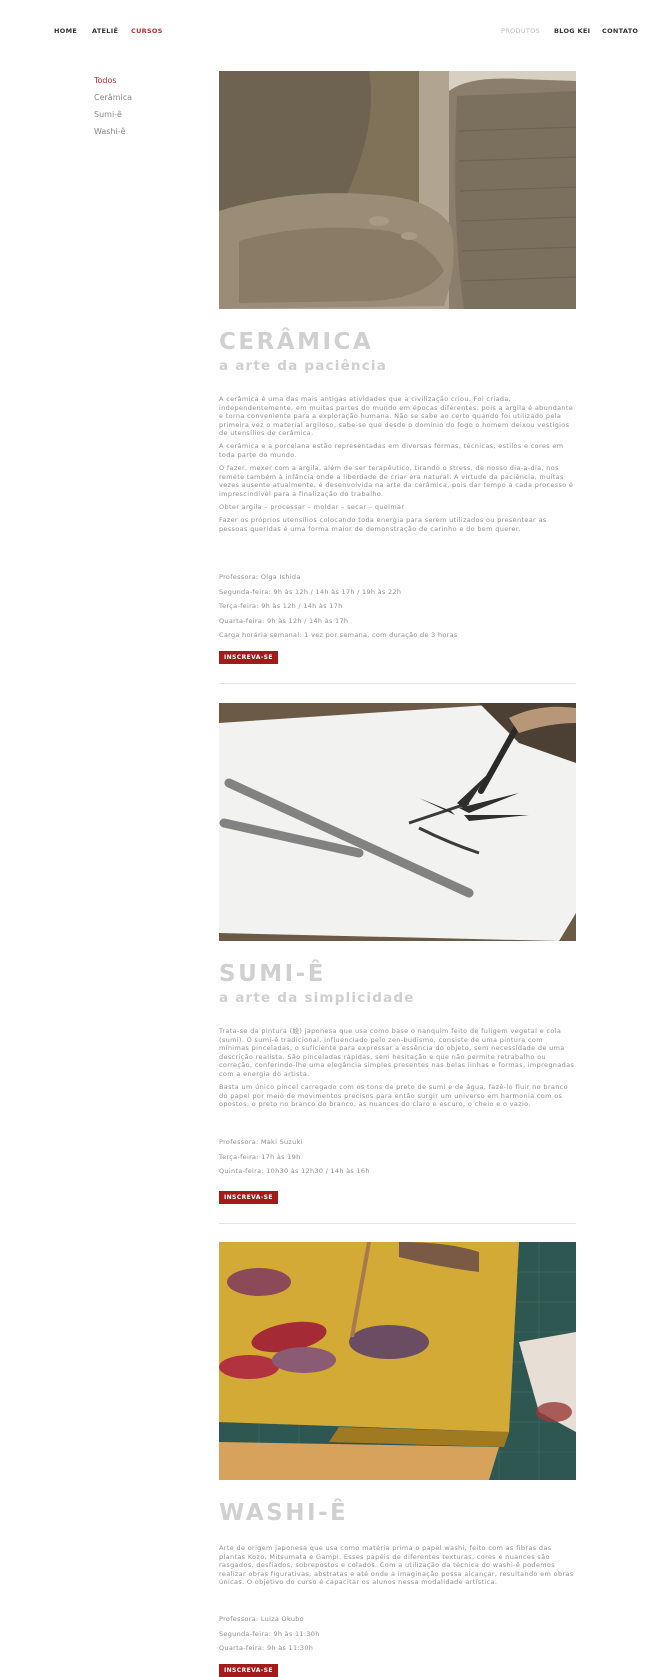 The image size is (652, 1677). Describe the element at coordinates (113, 114) in the screenshot. I see `filter-sumie: Sumi-ê` at that location.